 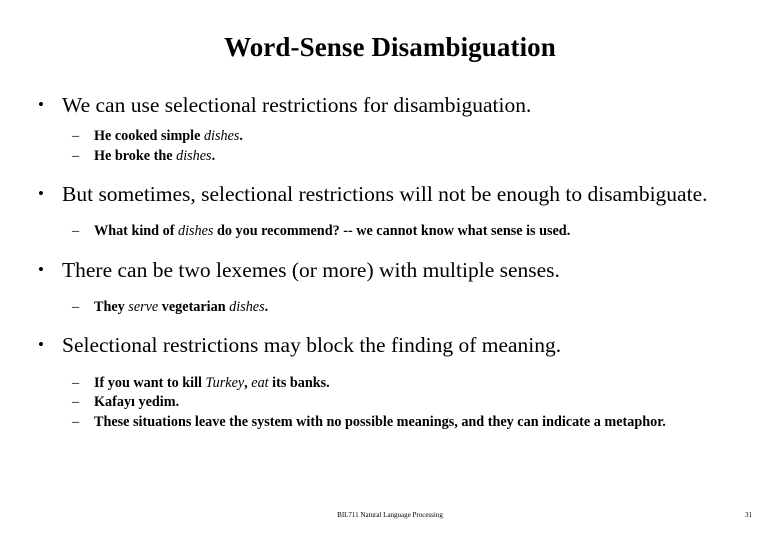 I want to click on footer-course-label: BIL711 Natural Language Processing, so click(x=390, y=515).